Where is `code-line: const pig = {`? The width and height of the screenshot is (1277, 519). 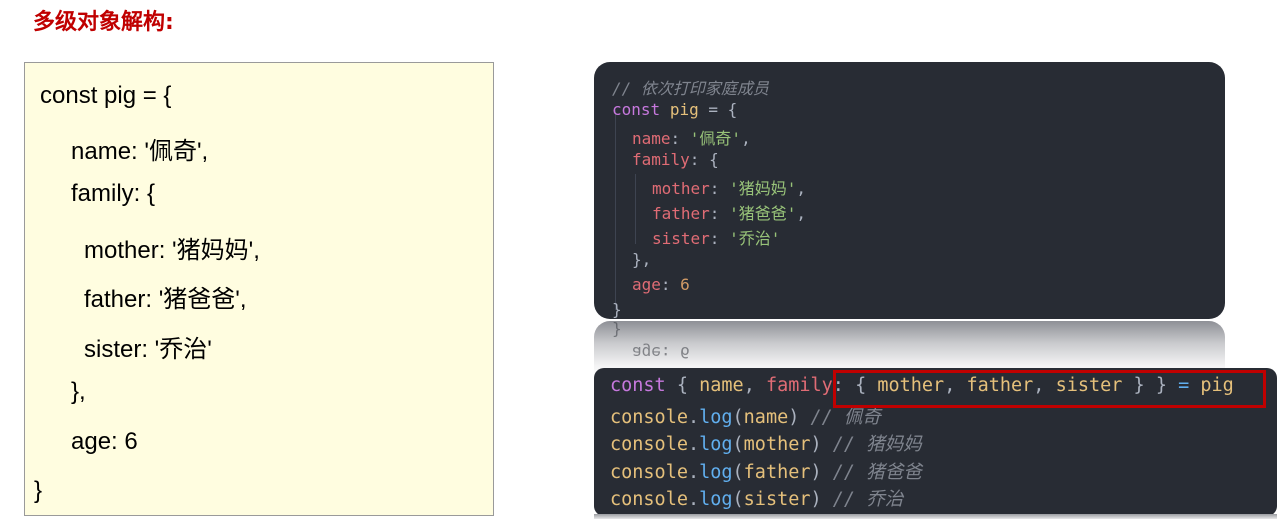 code-line: const pig = { is located at coordinates (674, 109).